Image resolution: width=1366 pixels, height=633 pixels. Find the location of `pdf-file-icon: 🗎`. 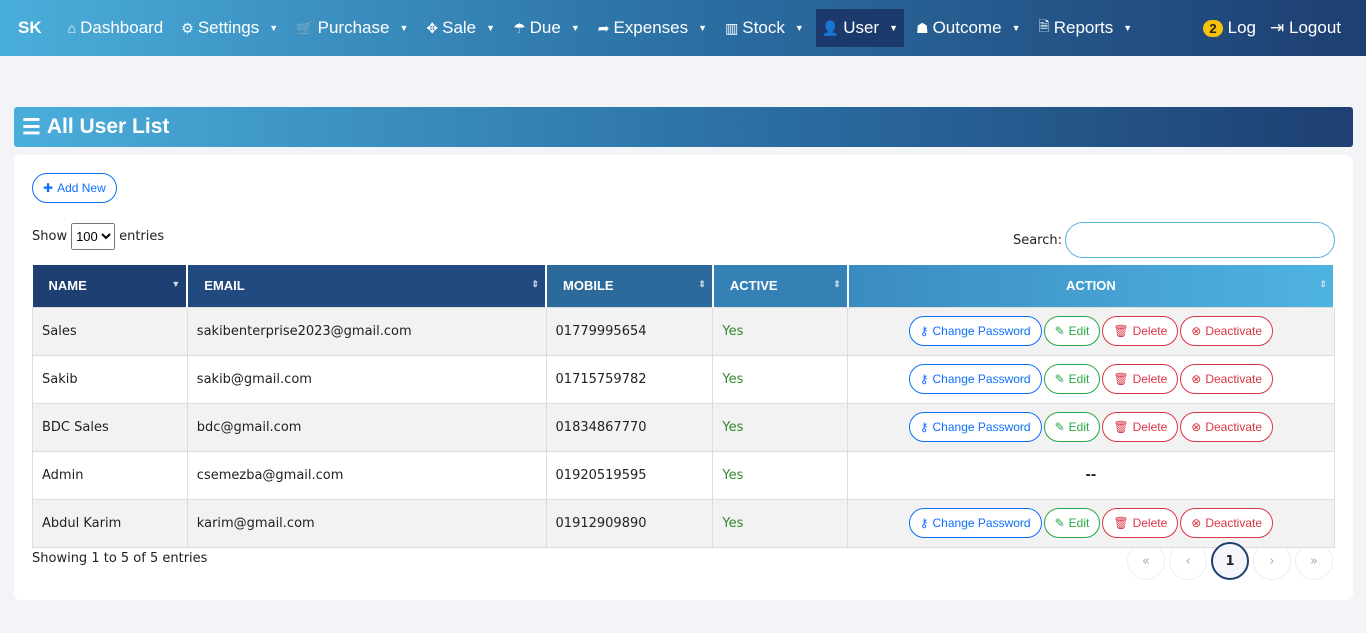

pdf-file-icon: 🗎 is located at coordinates (1044, 26).